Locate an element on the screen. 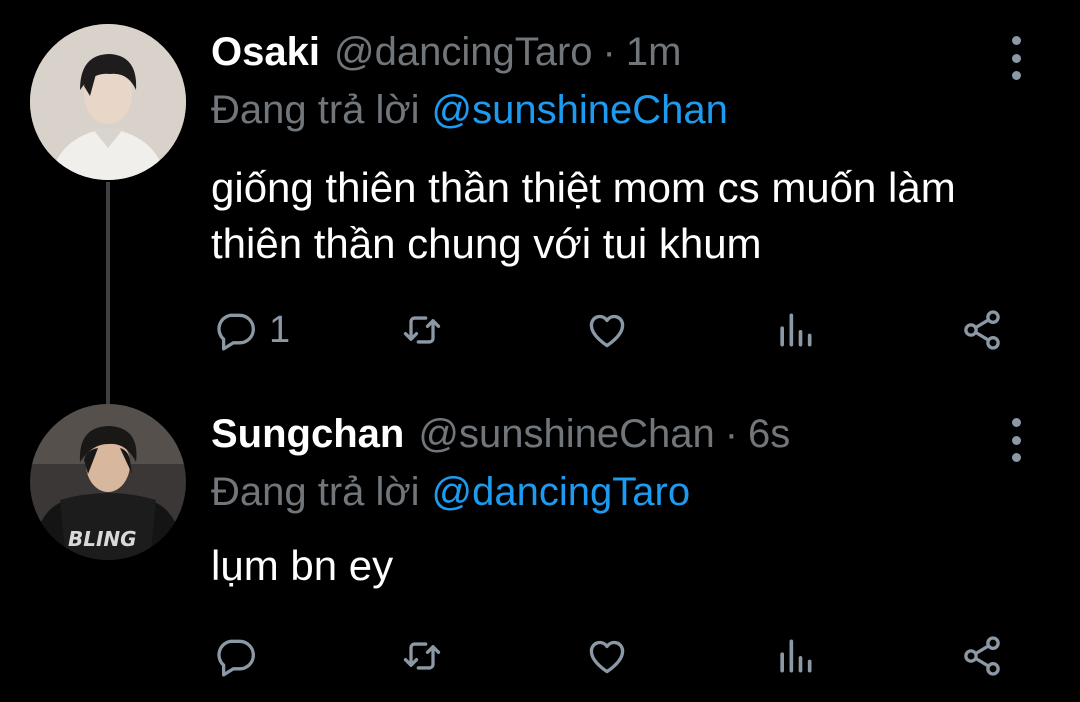  display-name: Sungchan is located at coordinates (307, 434).